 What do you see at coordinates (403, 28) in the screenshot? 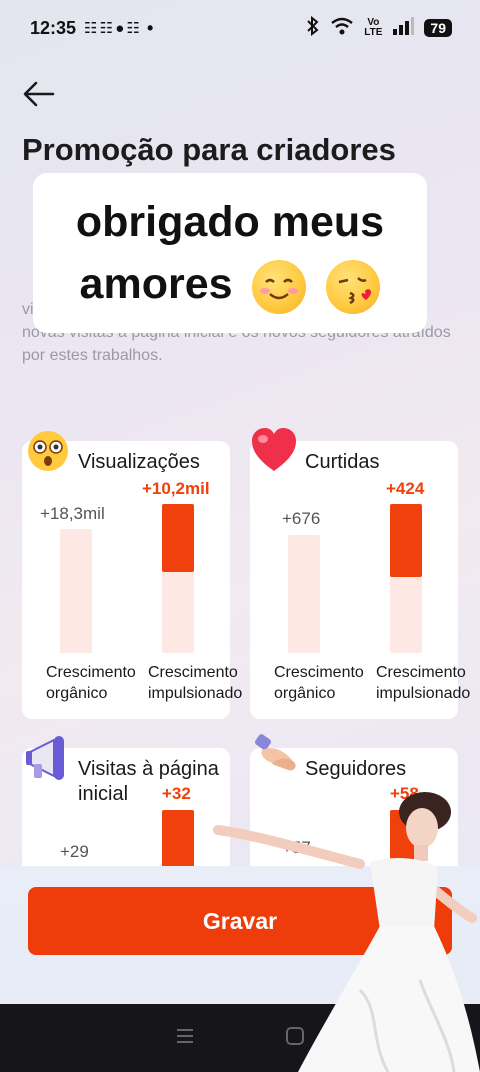
I see `signal-icon` at bounding box center [403, 28].